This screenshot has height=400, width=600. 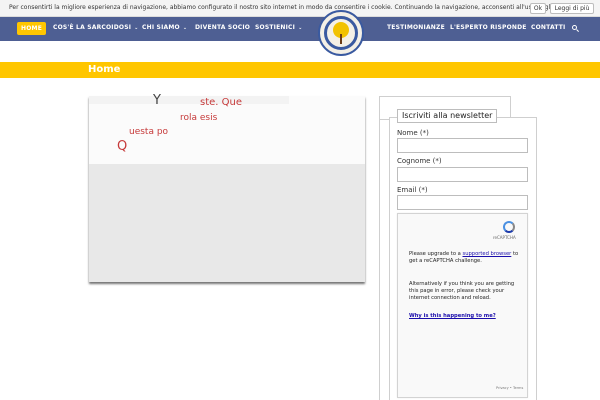 I want to click on nav-item-contatti: CONTATTI, so click(x=548, y=27).